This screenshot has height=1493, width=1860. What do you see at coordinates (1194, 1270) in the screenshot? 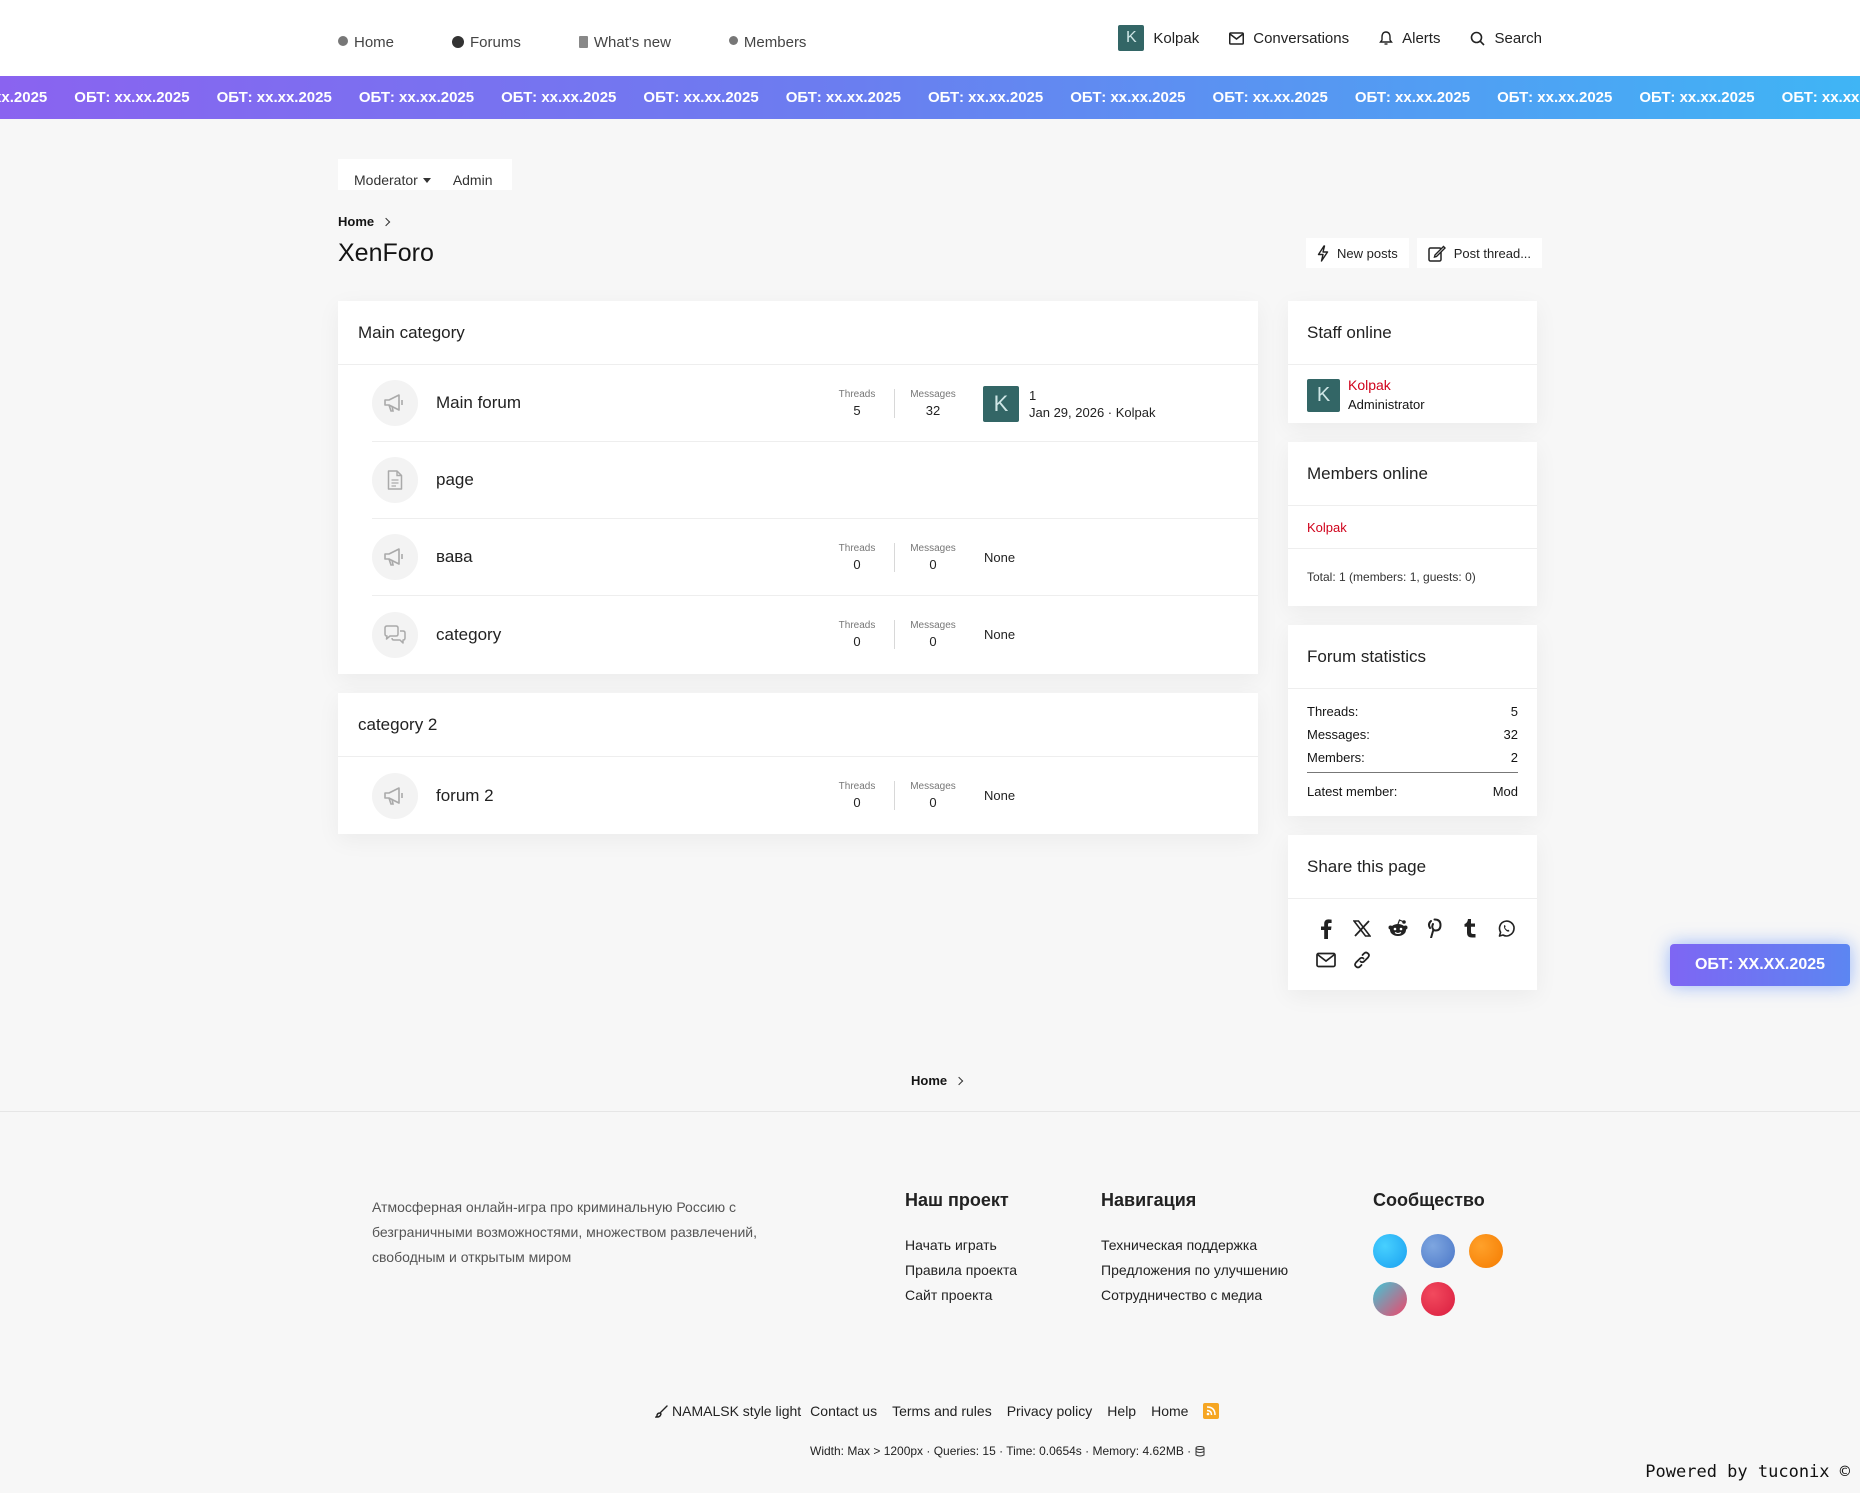
I see `footer-link: Предложения по улучшению` at bounding box center [1194, 1270].